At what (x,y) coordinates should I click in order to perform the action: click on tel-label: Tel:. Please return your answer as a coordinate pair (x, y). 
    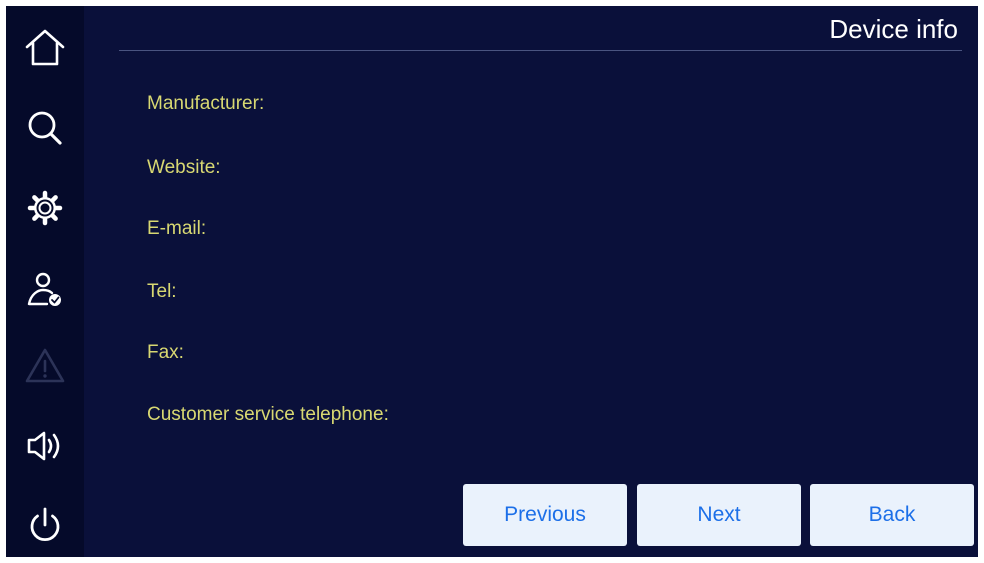
    Looking at the image, I should click on (162, 291).